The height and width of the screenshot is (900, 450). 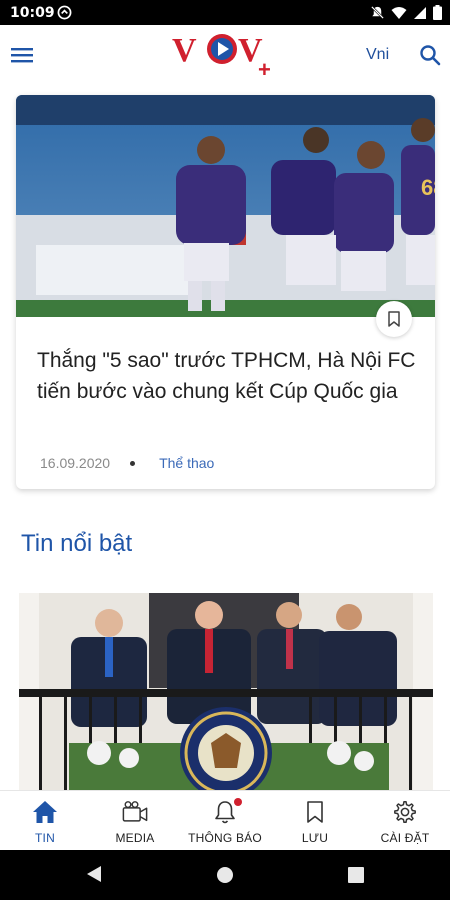 I want to click on nav-item-tin: TIN, so click(x=45, y=820).